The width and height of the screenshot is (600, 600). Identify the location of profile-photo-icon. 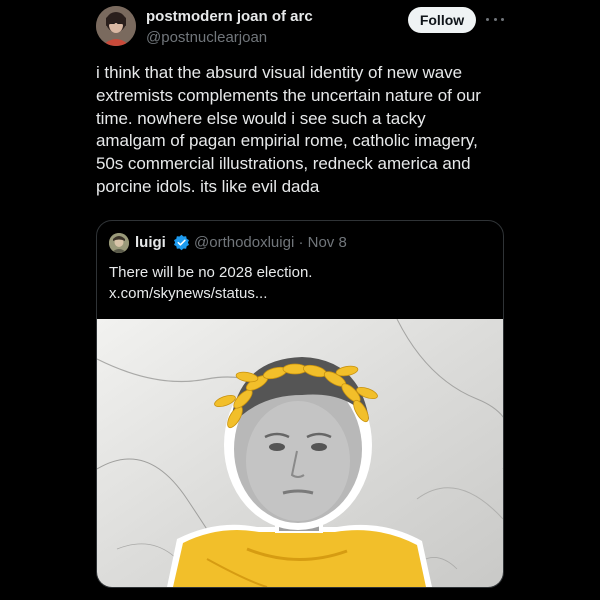
(116, 26).